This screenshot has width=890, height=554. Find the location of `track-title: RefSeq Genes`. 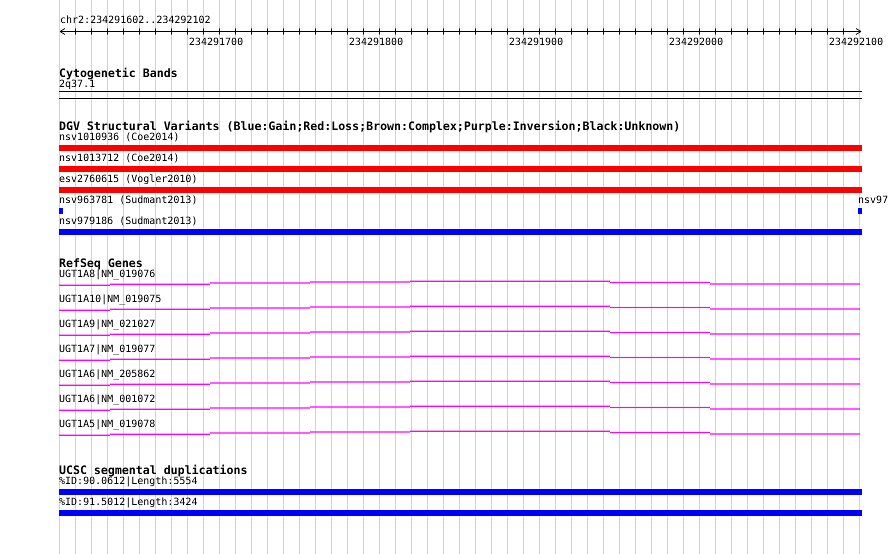

track-title: RefSeq Genes is located at coordinates (101, 263).